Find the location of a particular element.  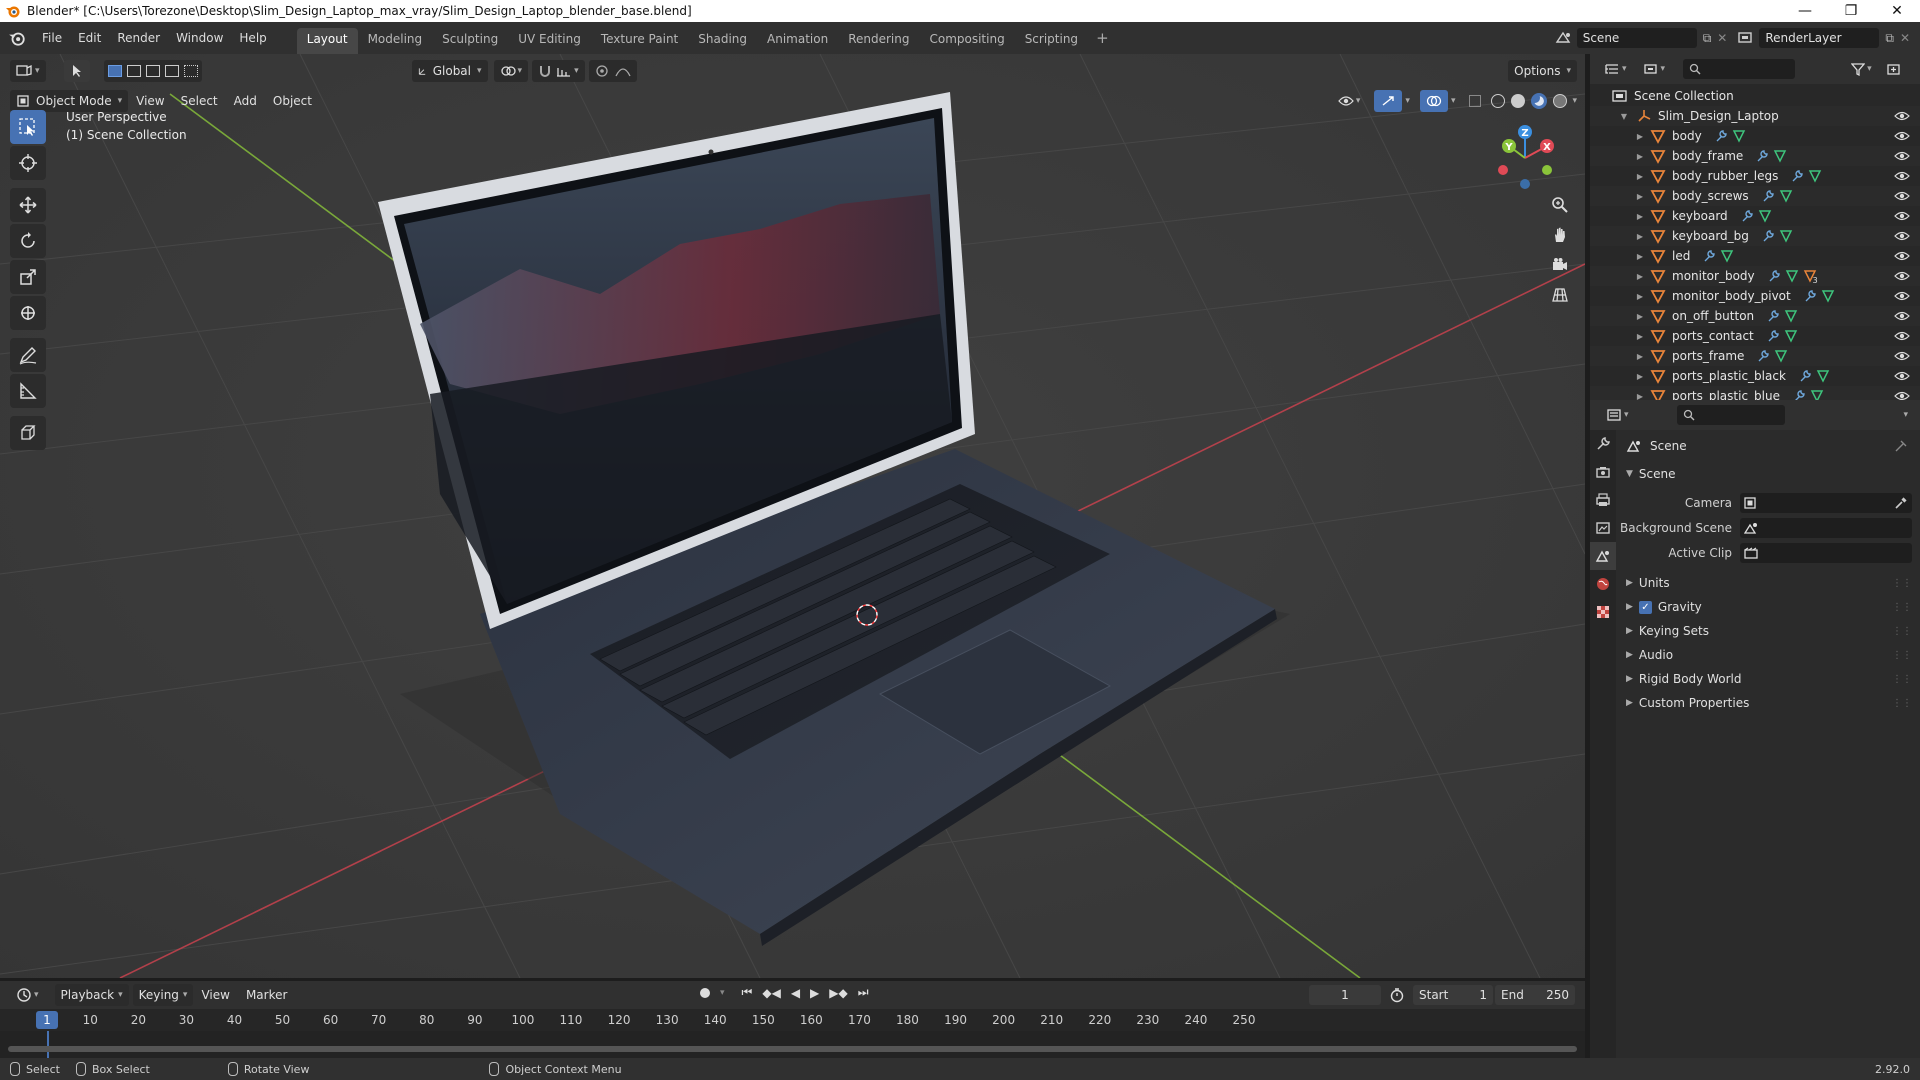

expand-collapse-icon: ▼ is located at coordinates (1624, 116).